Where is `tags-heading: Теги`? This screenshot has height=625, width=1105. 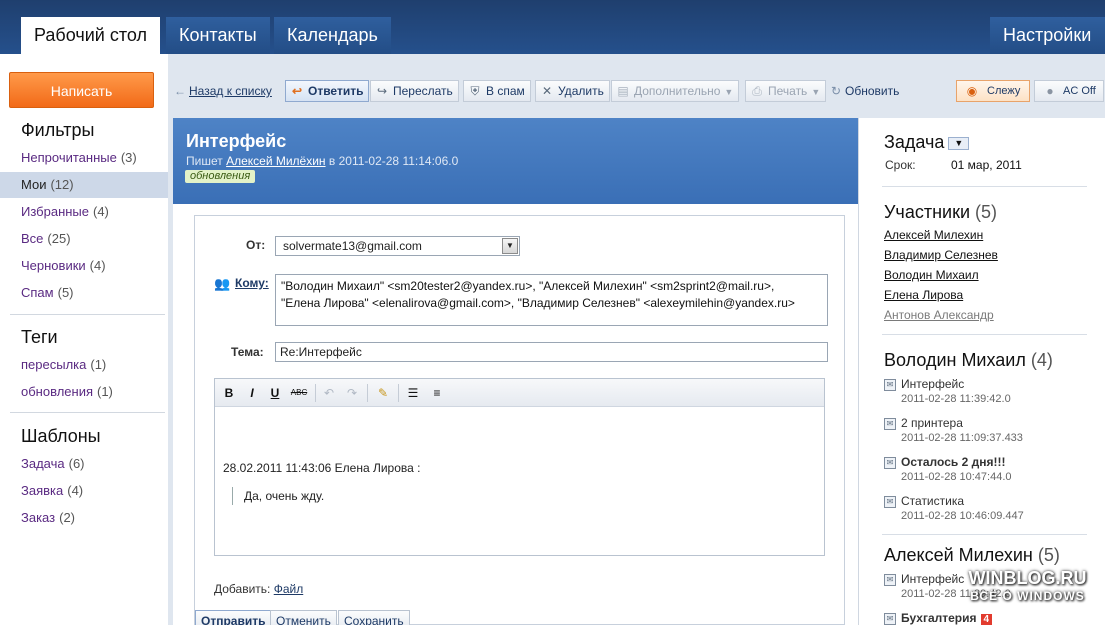
tags-heading: Теги is located at coordinates (39, 337).